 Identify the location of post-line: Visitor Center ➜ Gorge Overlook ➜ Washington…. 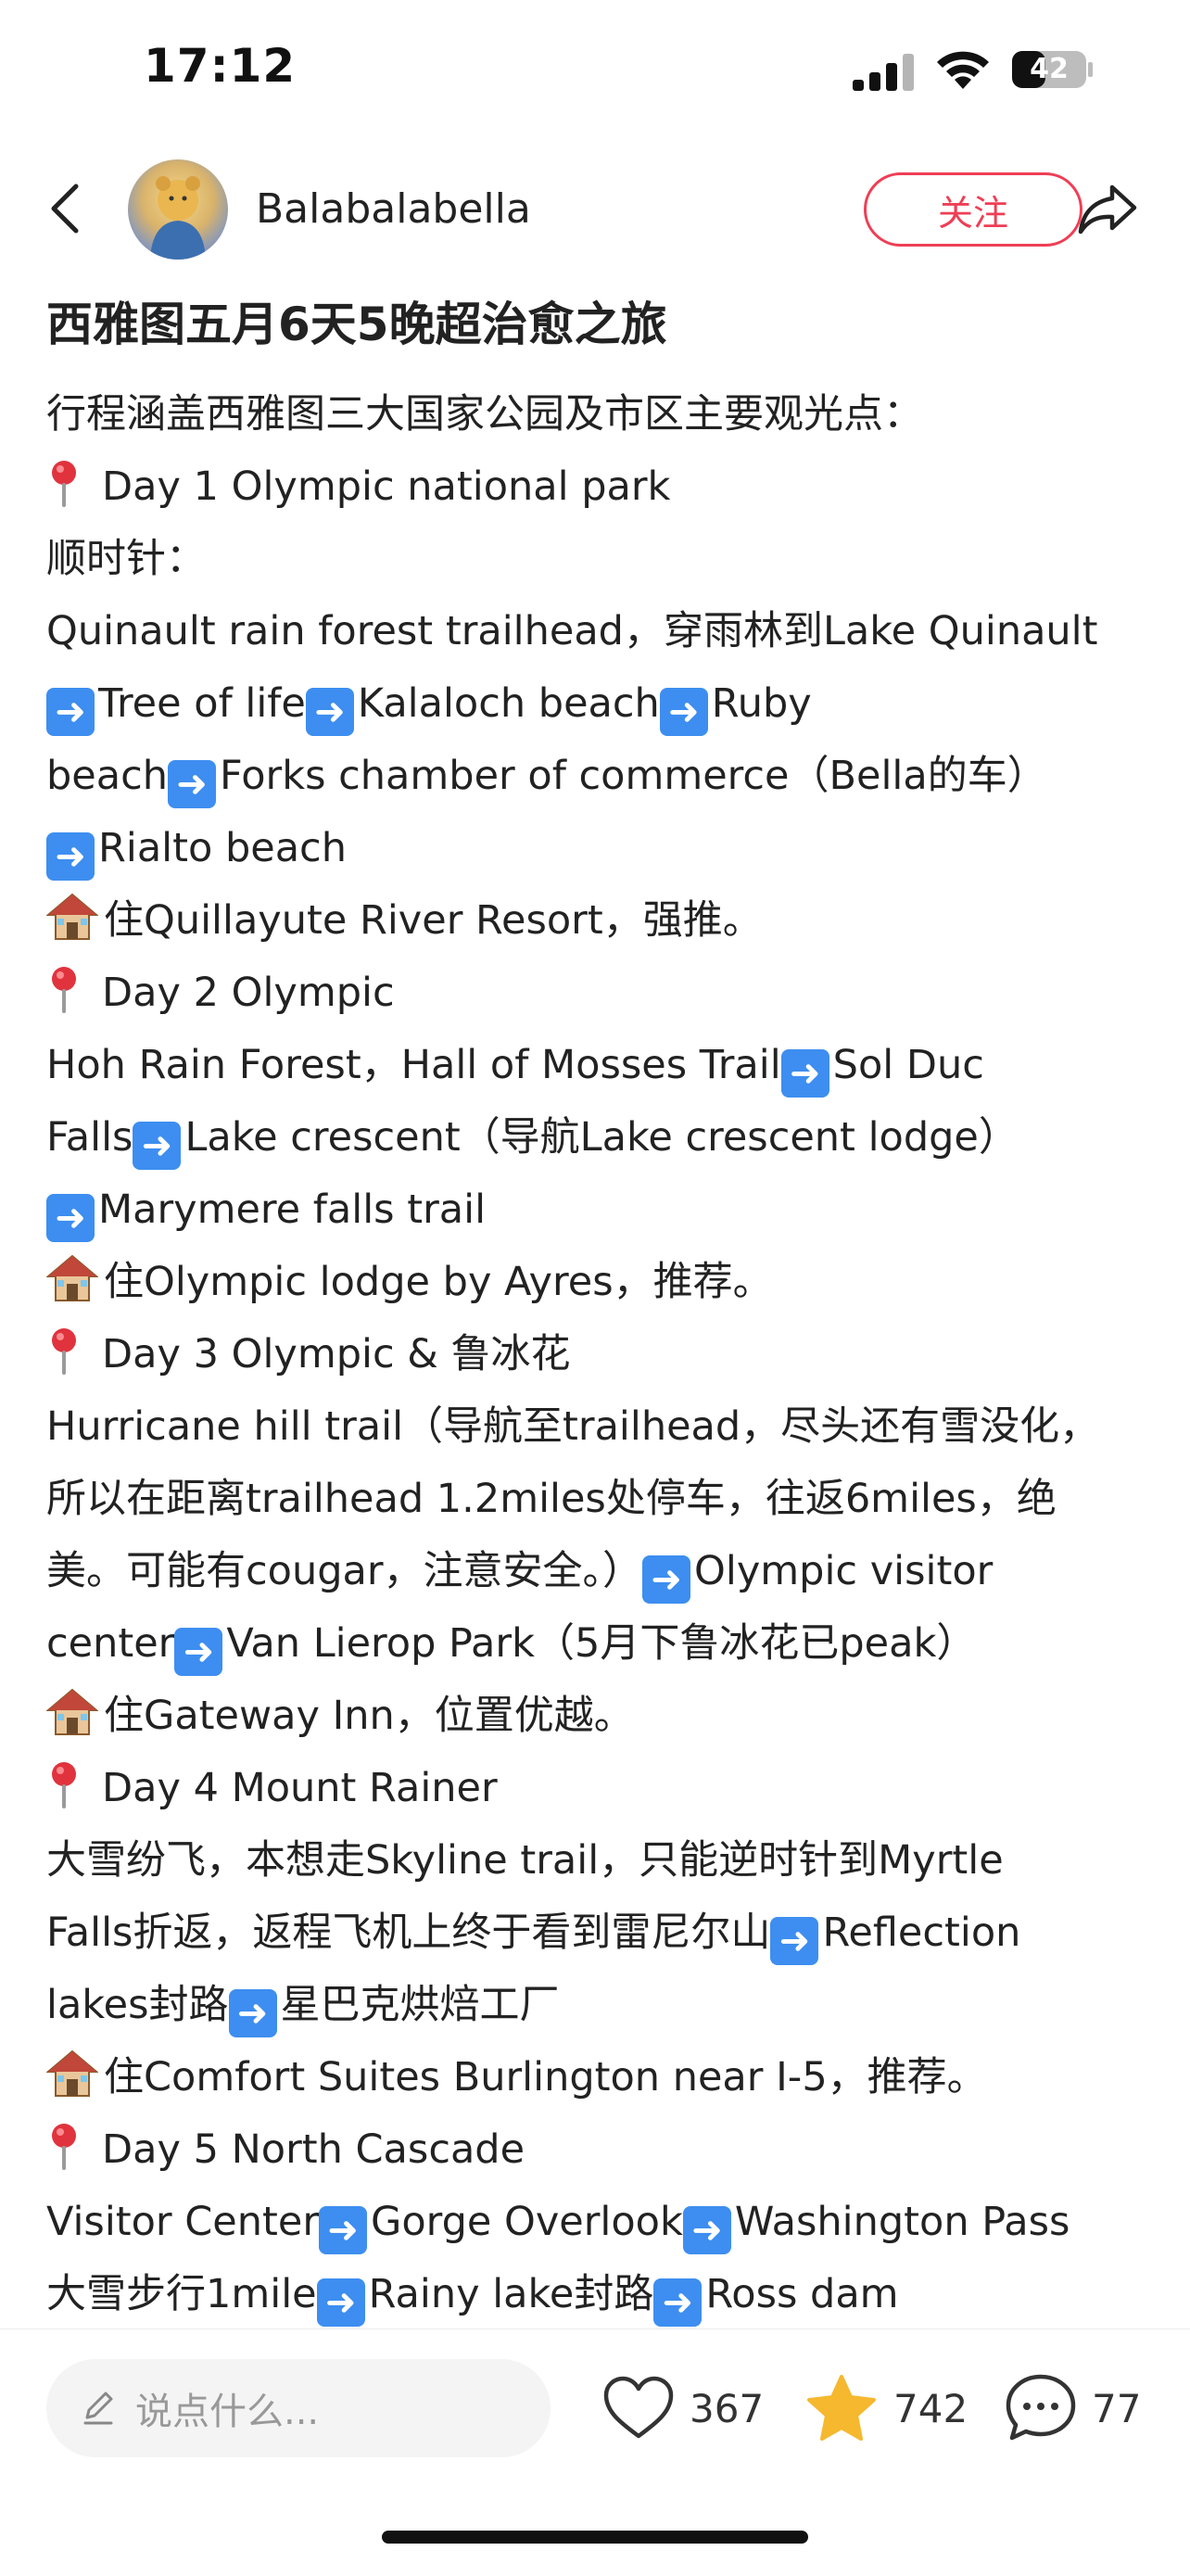
(602, 2222).